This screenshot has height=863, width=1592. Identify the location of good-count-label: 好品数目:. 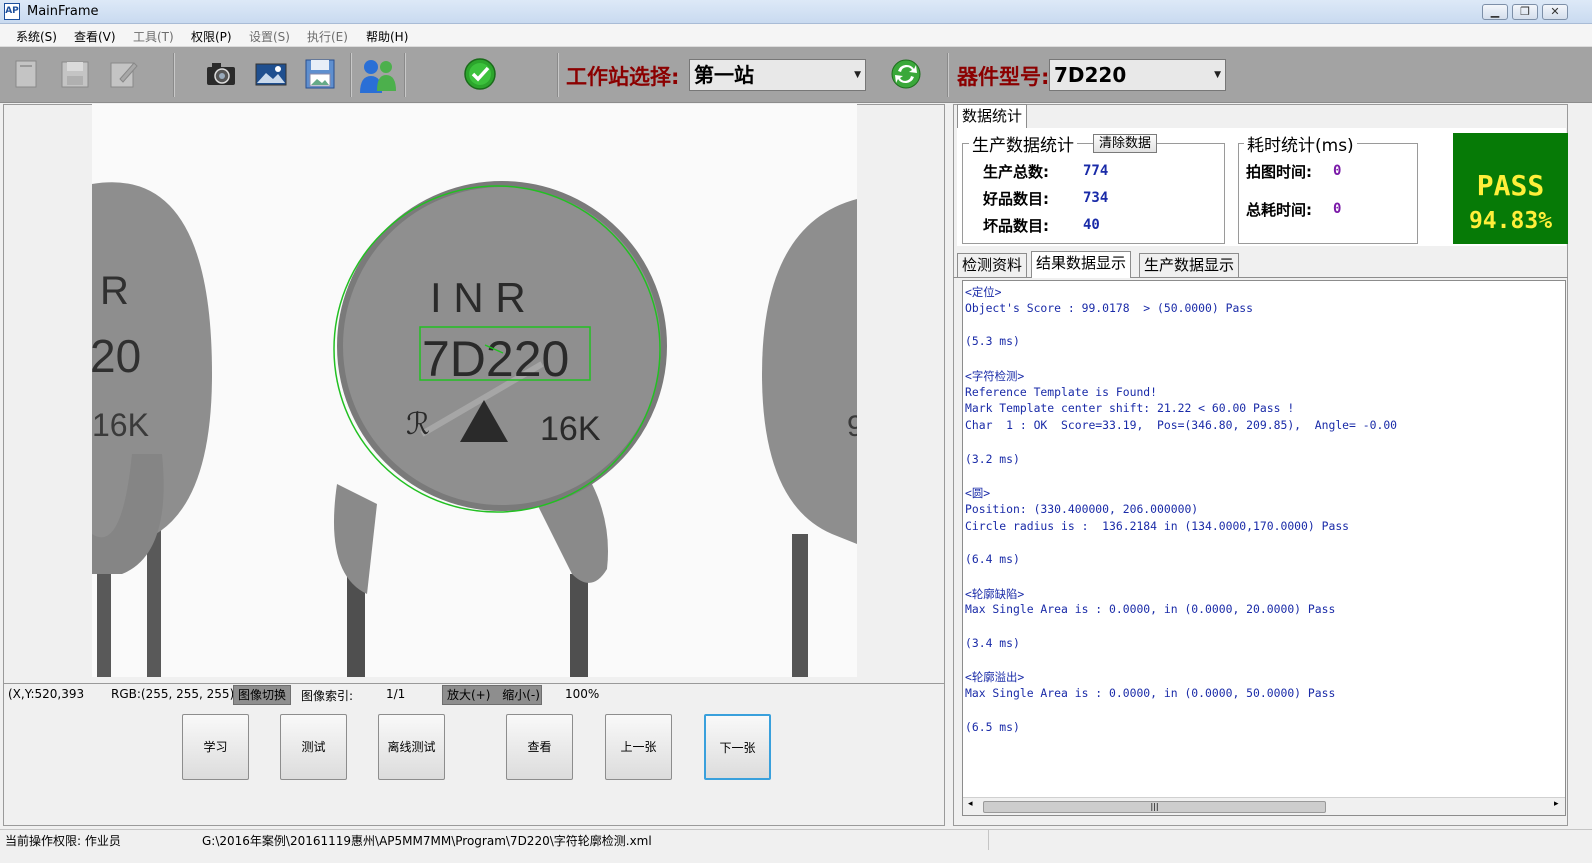
(1016, 199).